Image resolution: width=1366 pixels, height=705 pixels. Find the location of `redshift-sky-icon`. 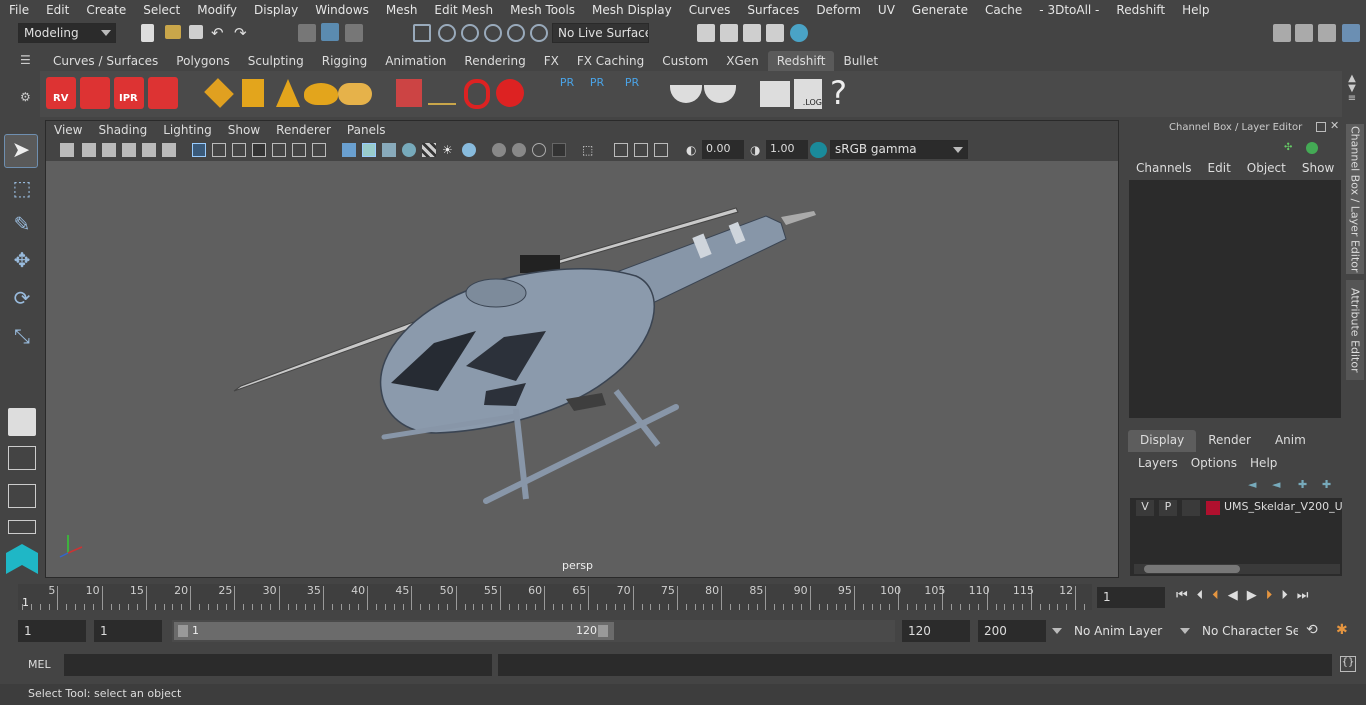

redshift-sky-icon is located at coordinates (355, 94).